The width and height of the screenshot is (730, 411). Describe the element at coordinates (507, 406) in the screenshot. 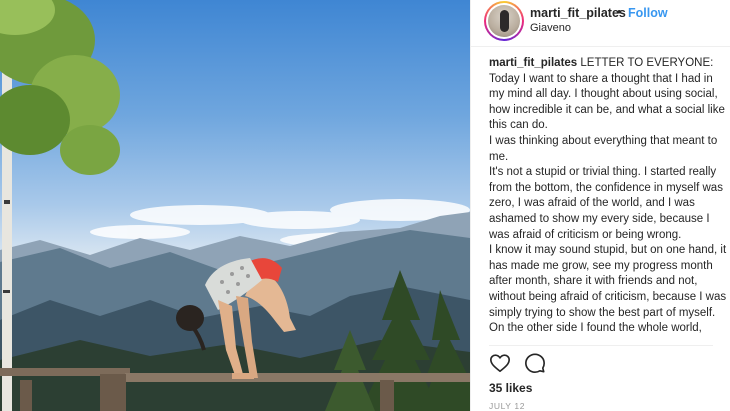

I see `post-date: JULY 12` at that location.